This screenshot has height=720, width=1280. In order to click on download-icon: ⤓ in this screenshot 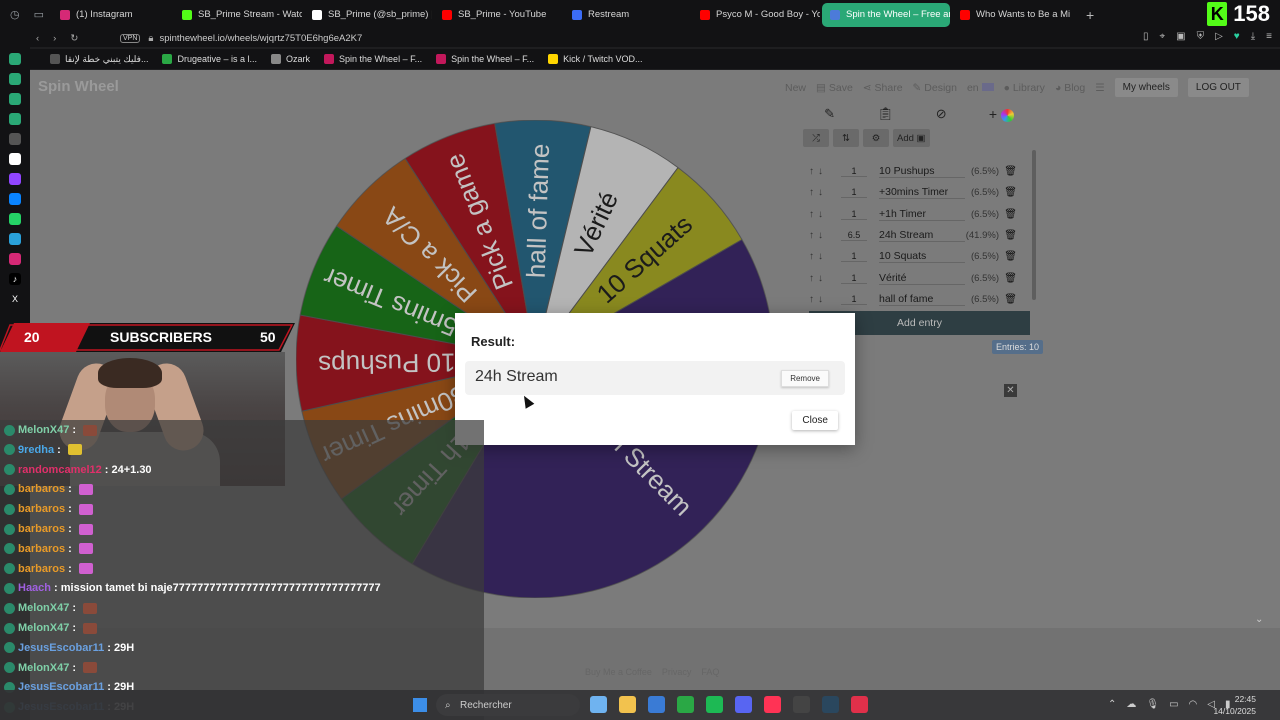, I will do `click(1253, 36)`.